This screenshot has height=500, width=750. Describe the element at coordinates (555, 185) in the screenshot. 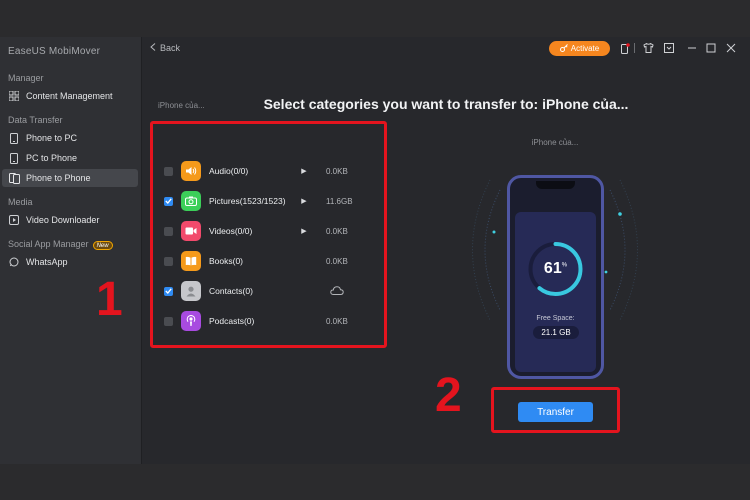

I see `phone-notch` at that location.